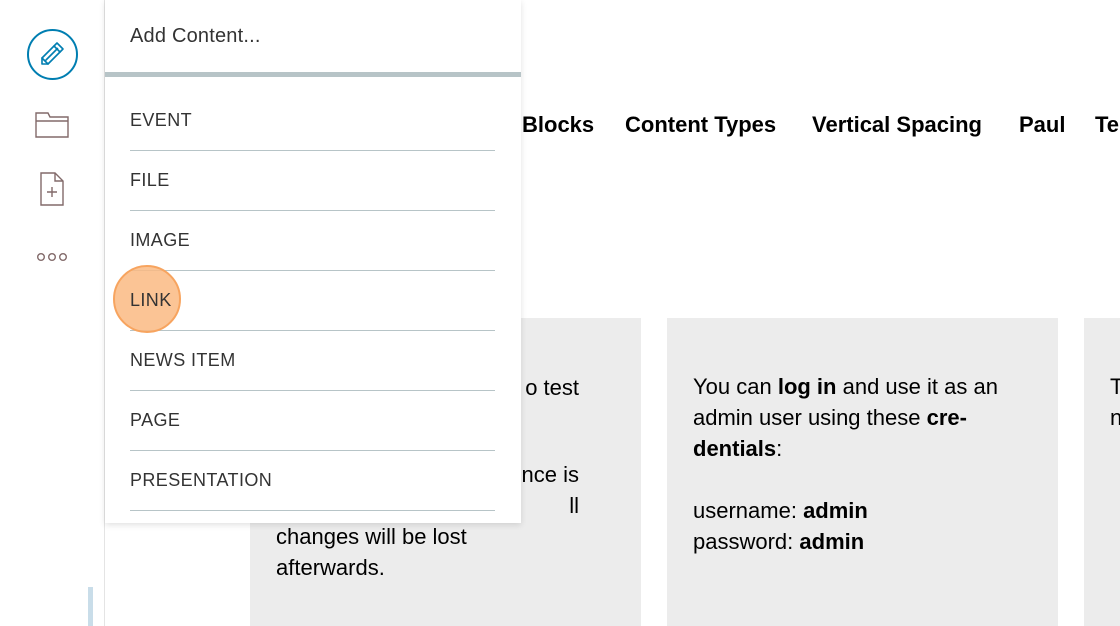  I want to click on edit-button-circle, so click(52, 54).